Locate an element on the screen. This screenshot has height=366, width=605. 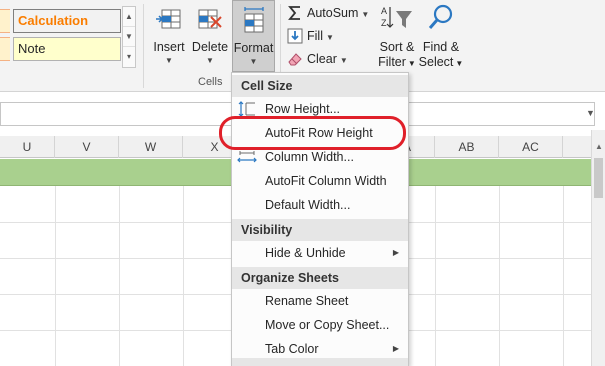
column-header: V is located at coordinates (87, 147).